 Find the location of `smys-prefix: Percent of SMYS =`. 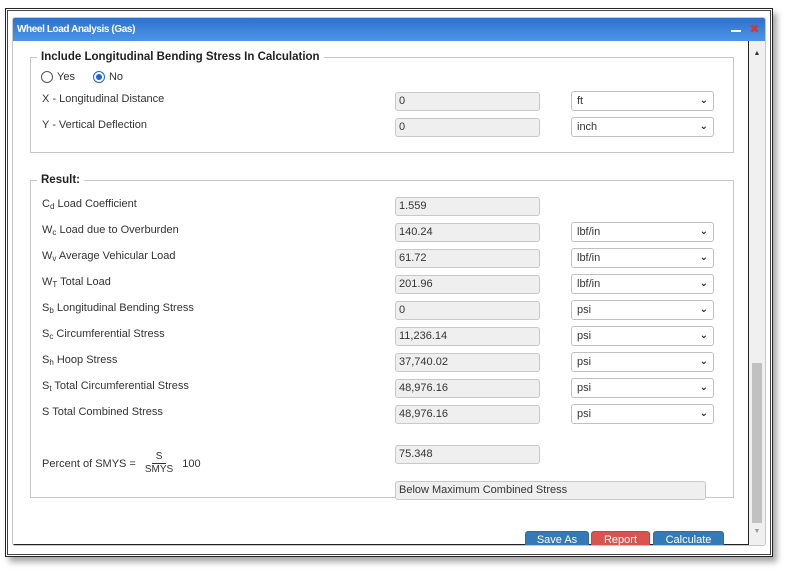

smys-prefix: Percent of SMYS = is located at coordinates (89, 463).